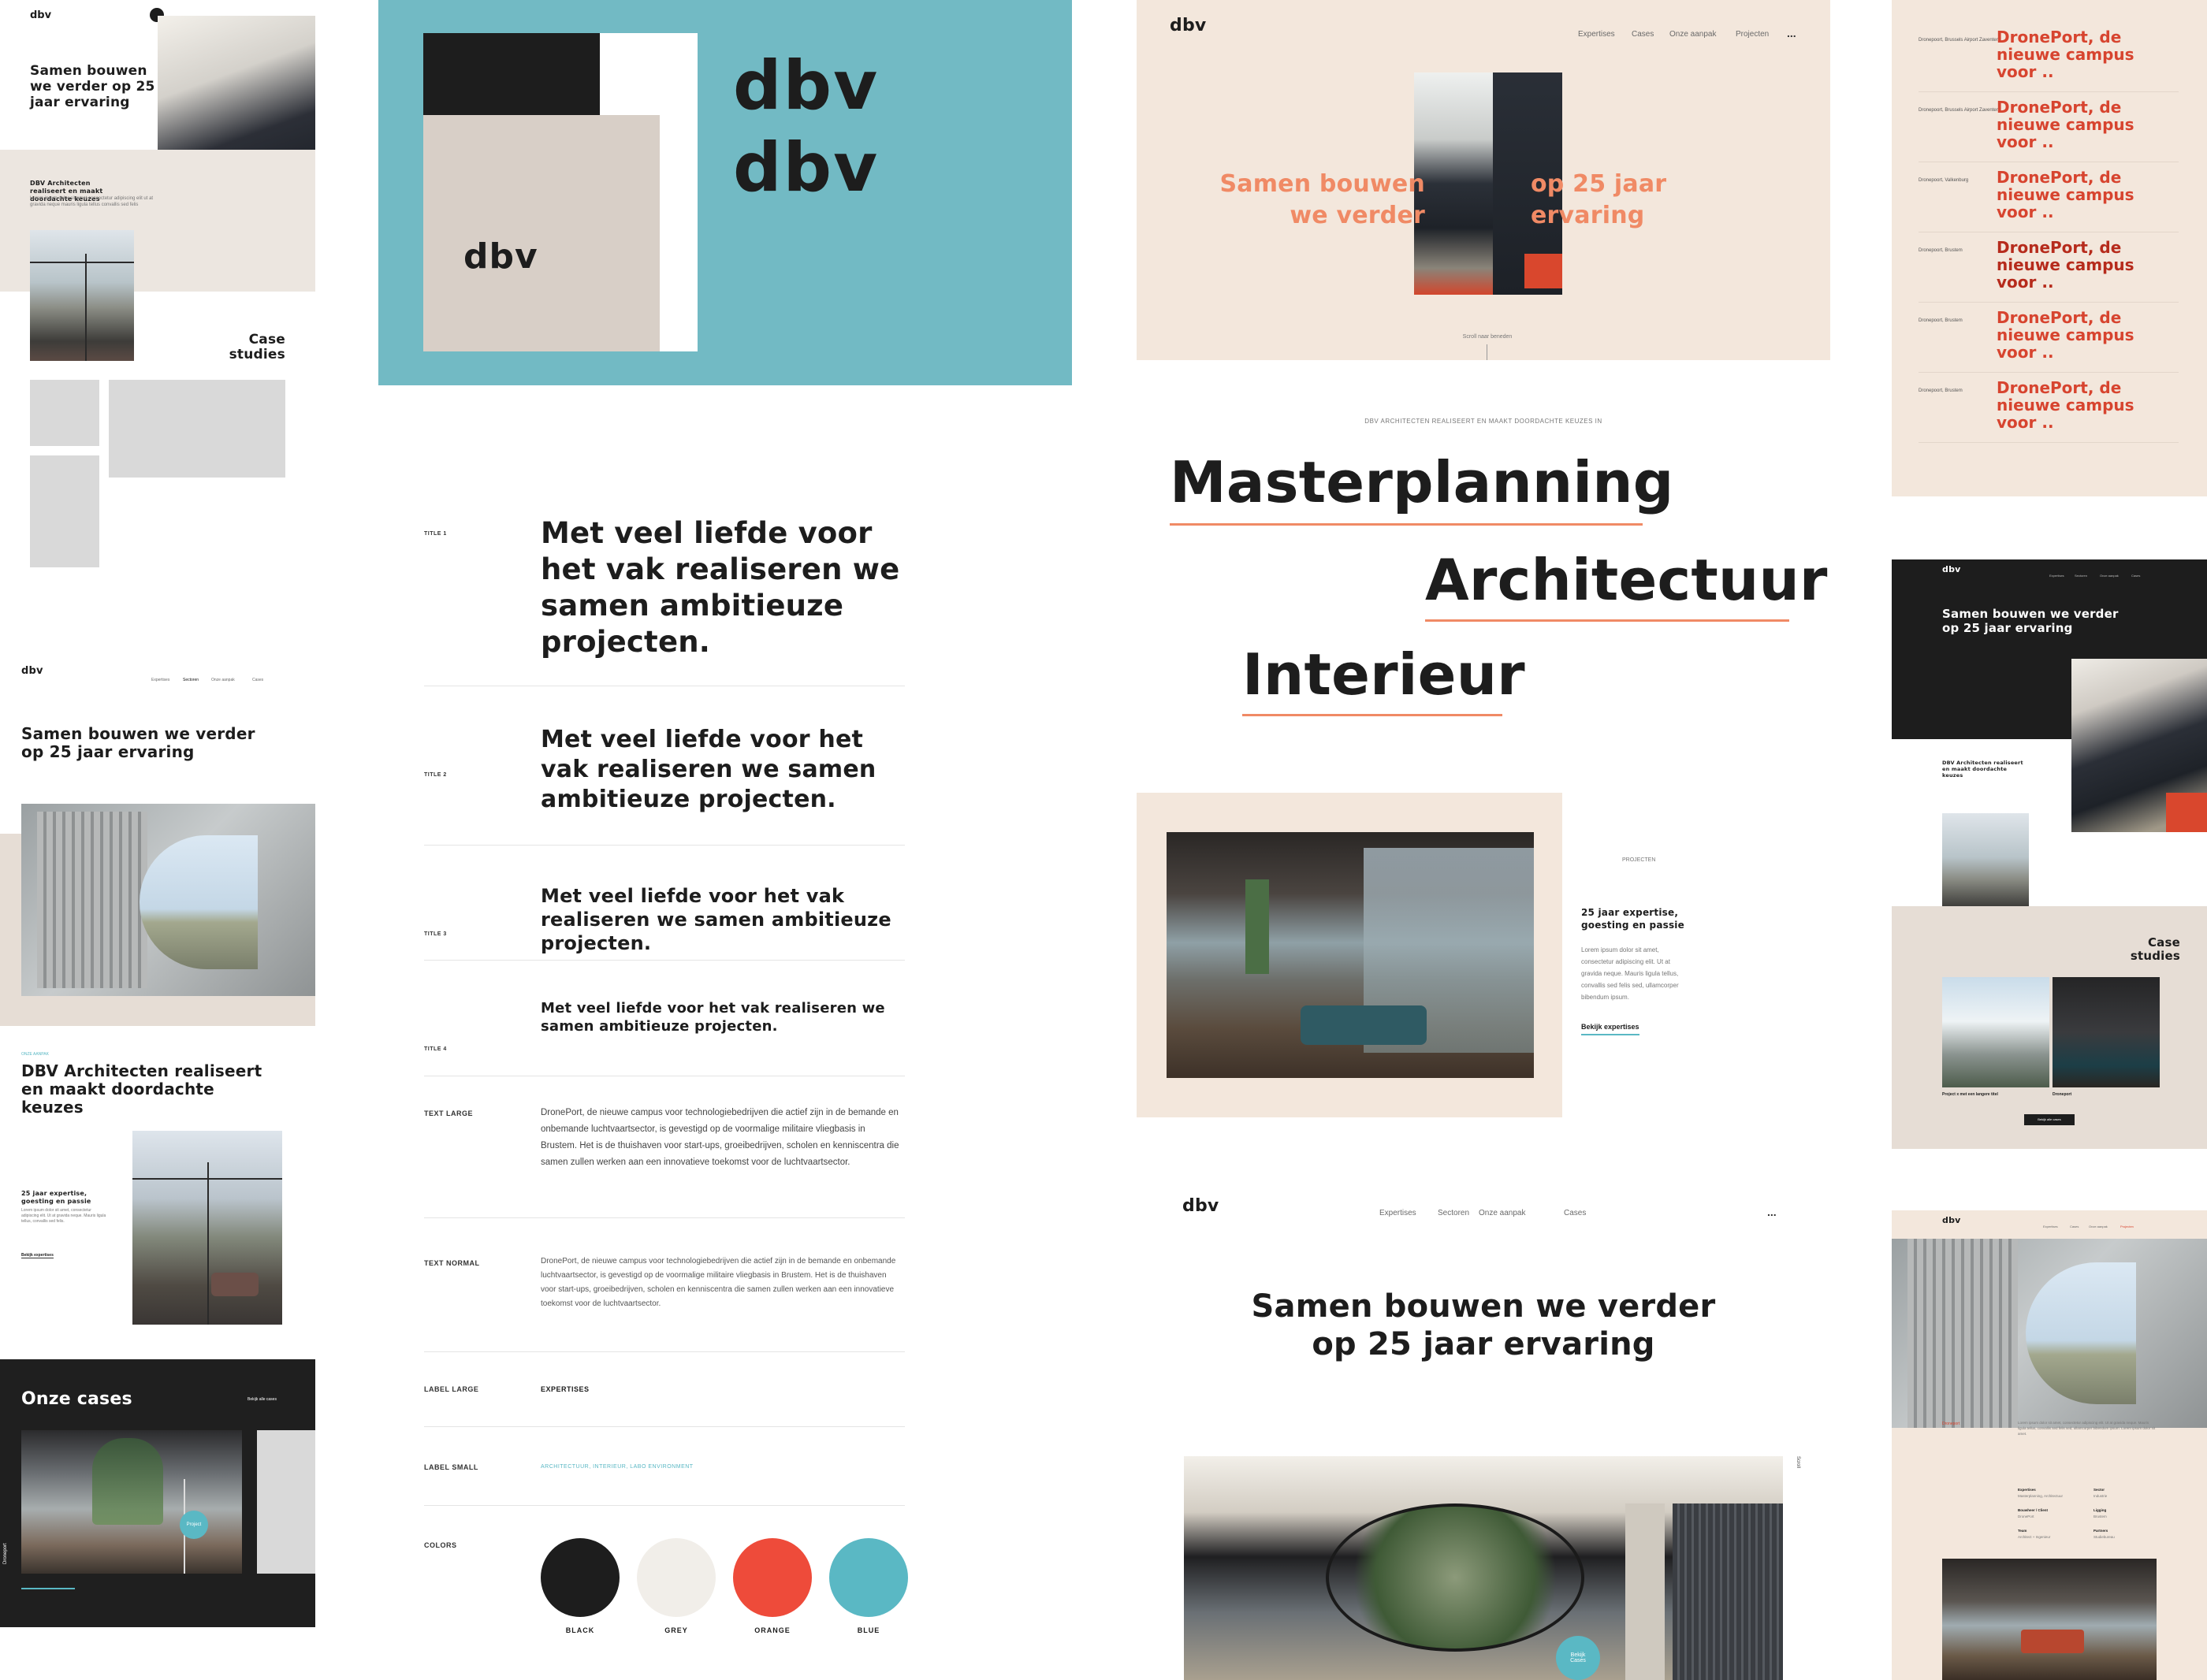  What do you see at coordinates (1995, 1032) in the screenshot?
I see `case-1-photo` at bounding box center [1995, 1032].